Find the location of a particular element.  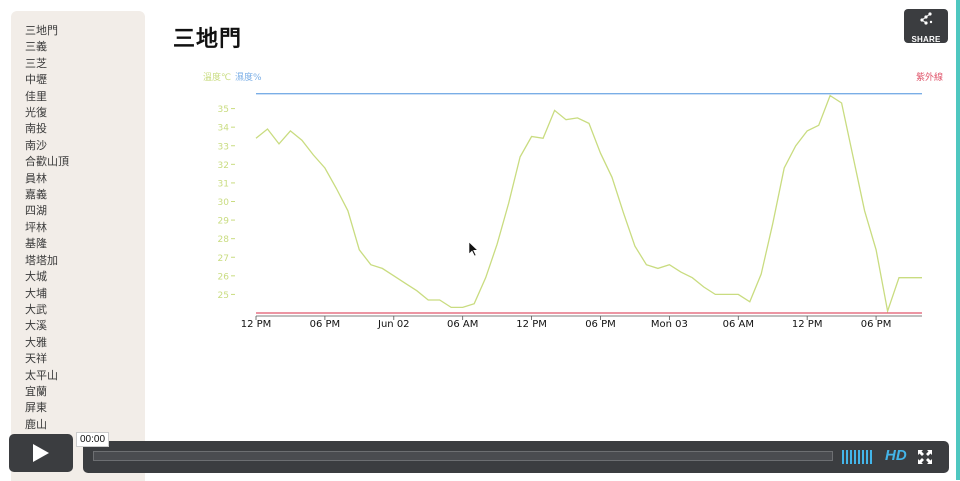

legend-uv: 紫外線 is located at coordinates (929, 77).